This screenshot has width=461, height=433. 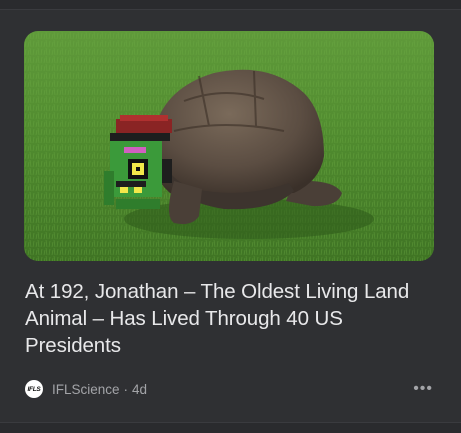 What do you see at coordinates (230, 389) in the screenshot?
I see `article-meta: IFLS IFLScience · 4d •••` at bounding box center [230, 389].